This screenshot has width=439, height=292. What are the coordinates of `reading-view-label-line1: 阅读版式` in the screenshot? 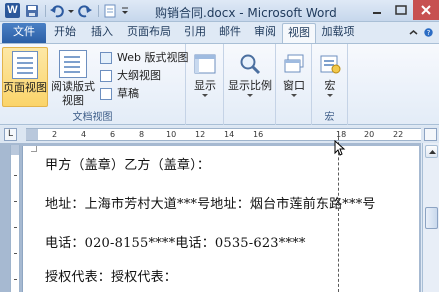 It's located at (73, 86).